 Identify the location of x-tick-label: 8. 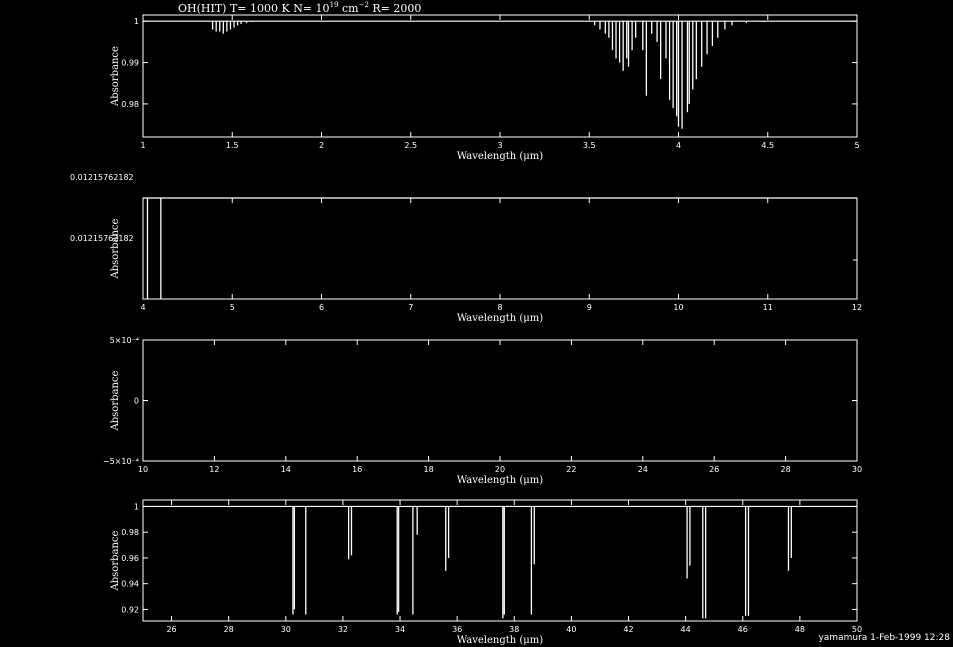
(499, 307).